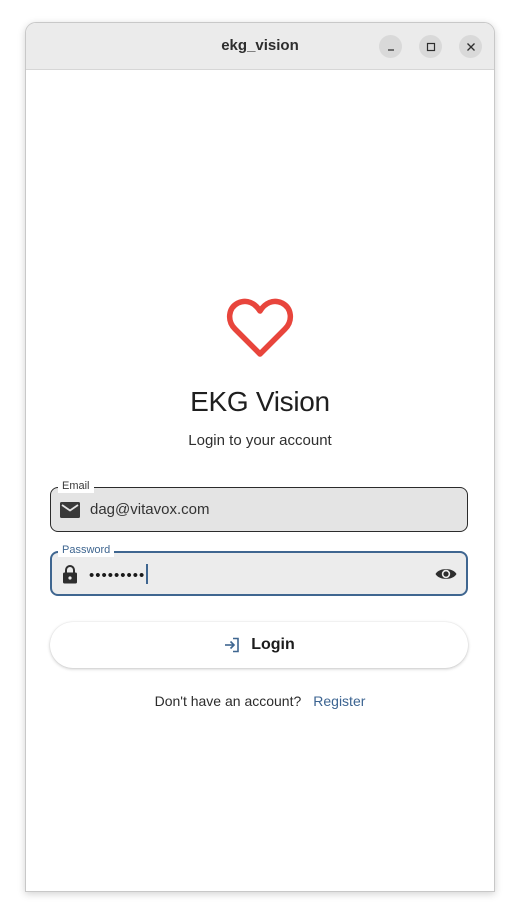  I want to click on lock-icon, so click(70, 574).